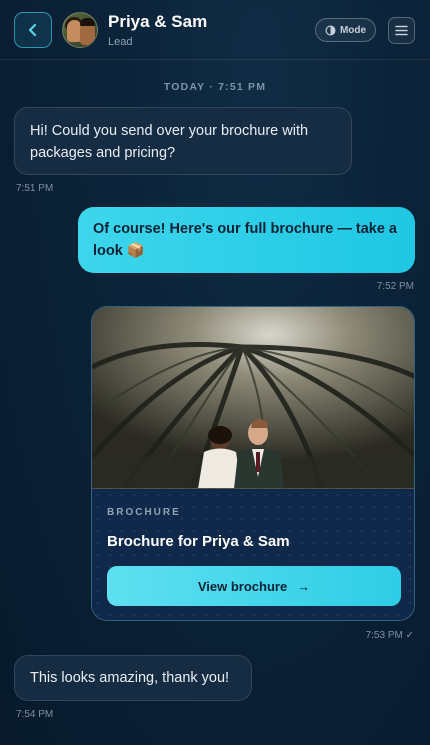  I want to click on message-time: 7:54 PM, so click(35, 714).